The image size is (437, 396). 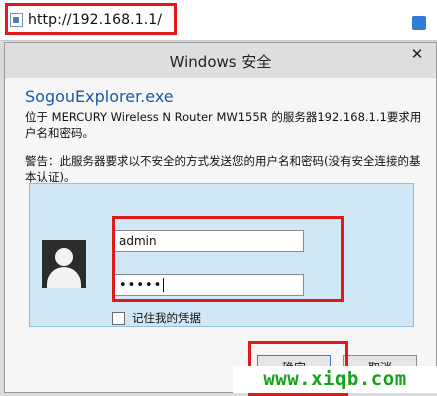 I want to click on remember-label: 记住我的凭据, so click(x=166, y=318).